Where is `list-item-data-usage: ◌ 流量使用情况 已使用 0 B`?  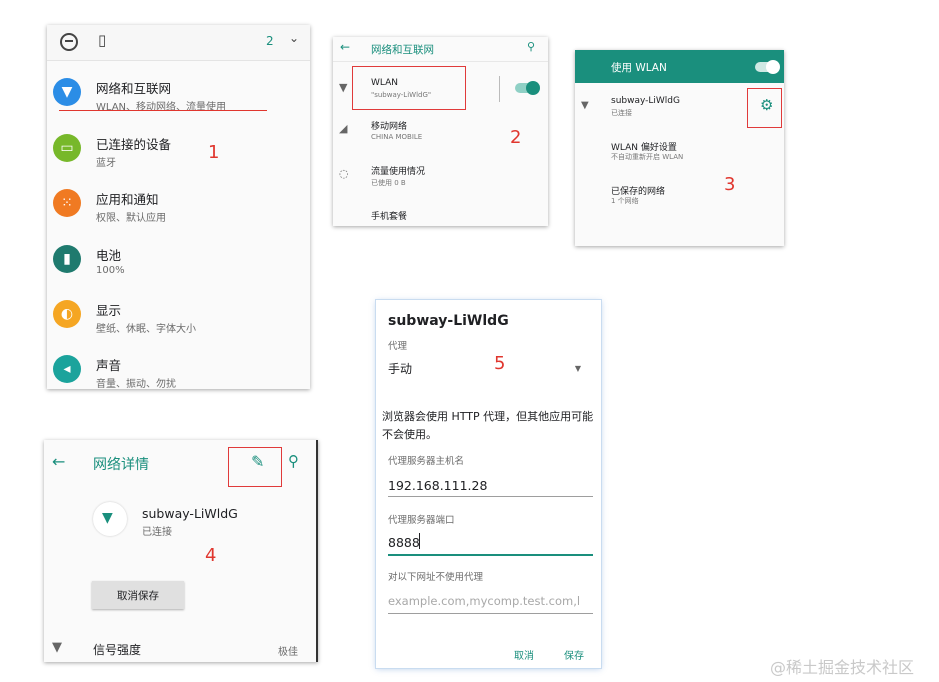 list-item-data-usage: ◌ 流量使用情况 已使用 0 B is located at coordinates (440, 181).